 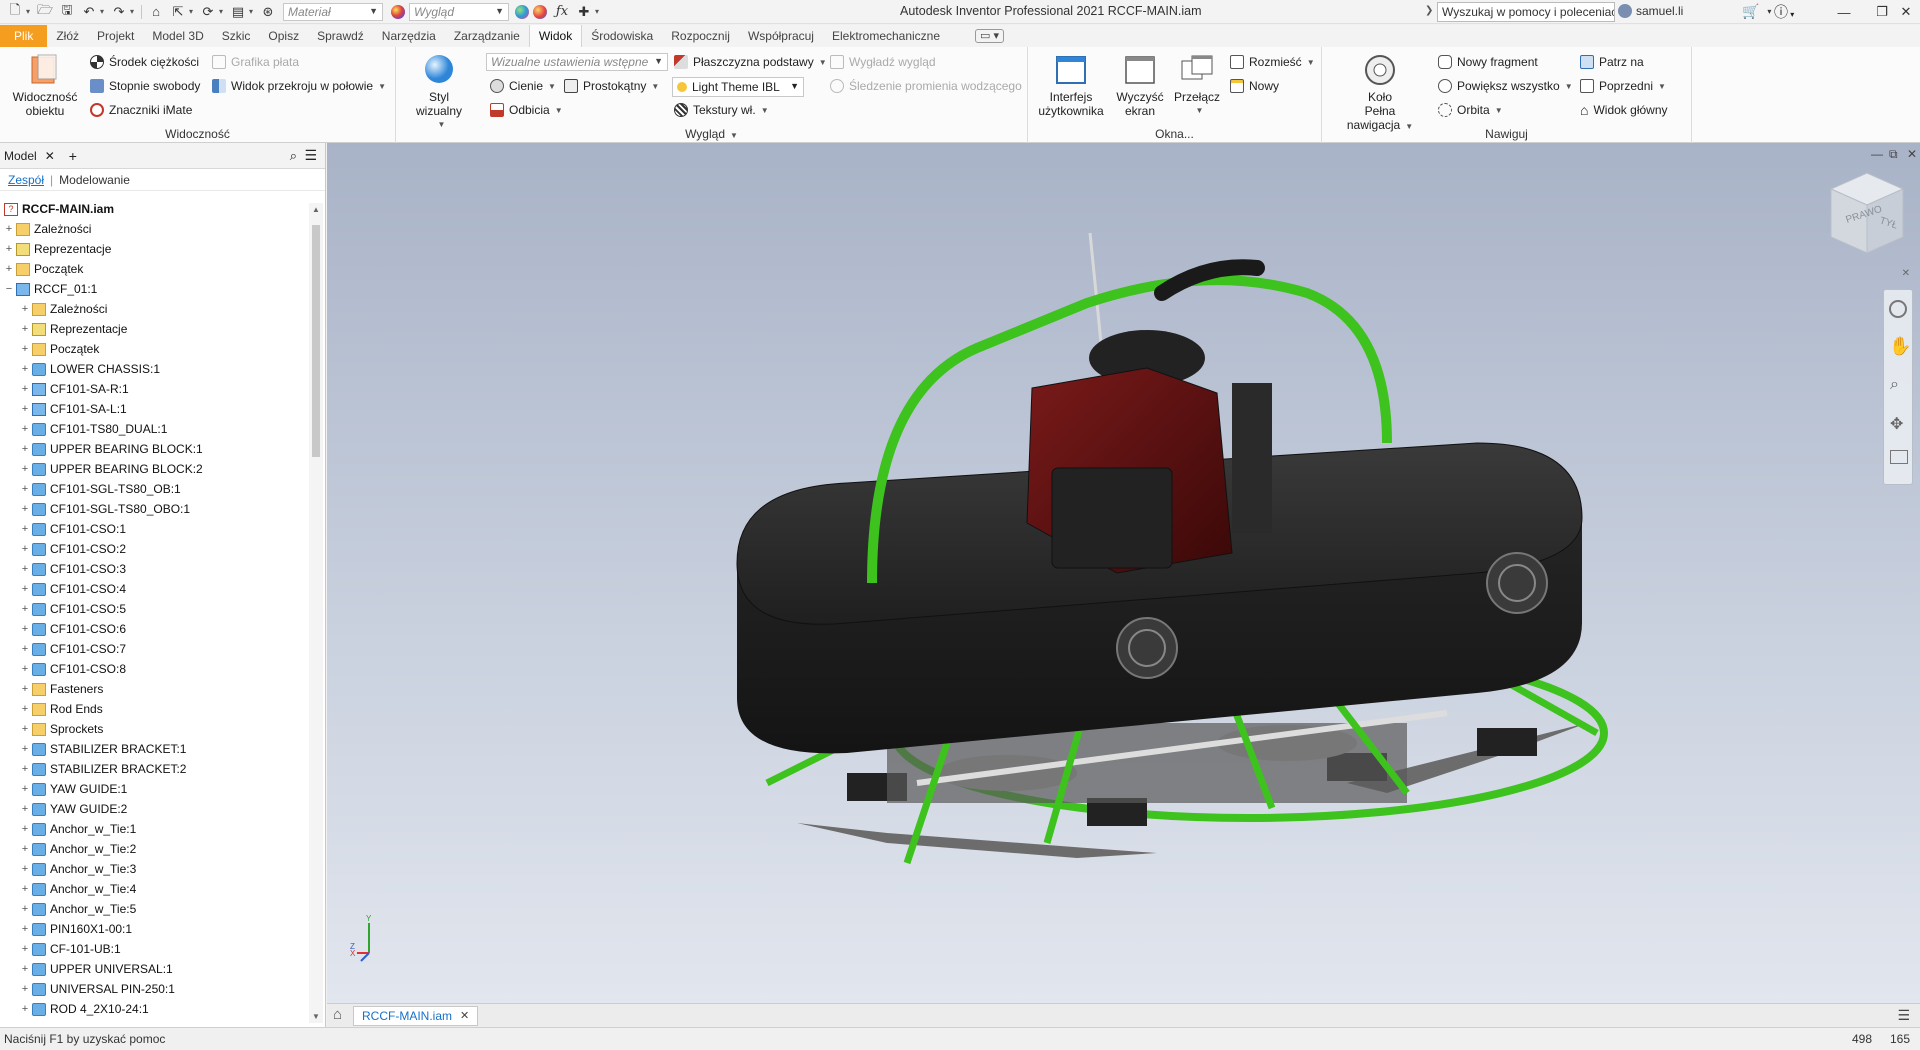 What do you see at coordinates (153, 969) in the screenshot?
I see `tree-node: + UPPER UNIVERSAL:1` at bounding box center [153, 969].